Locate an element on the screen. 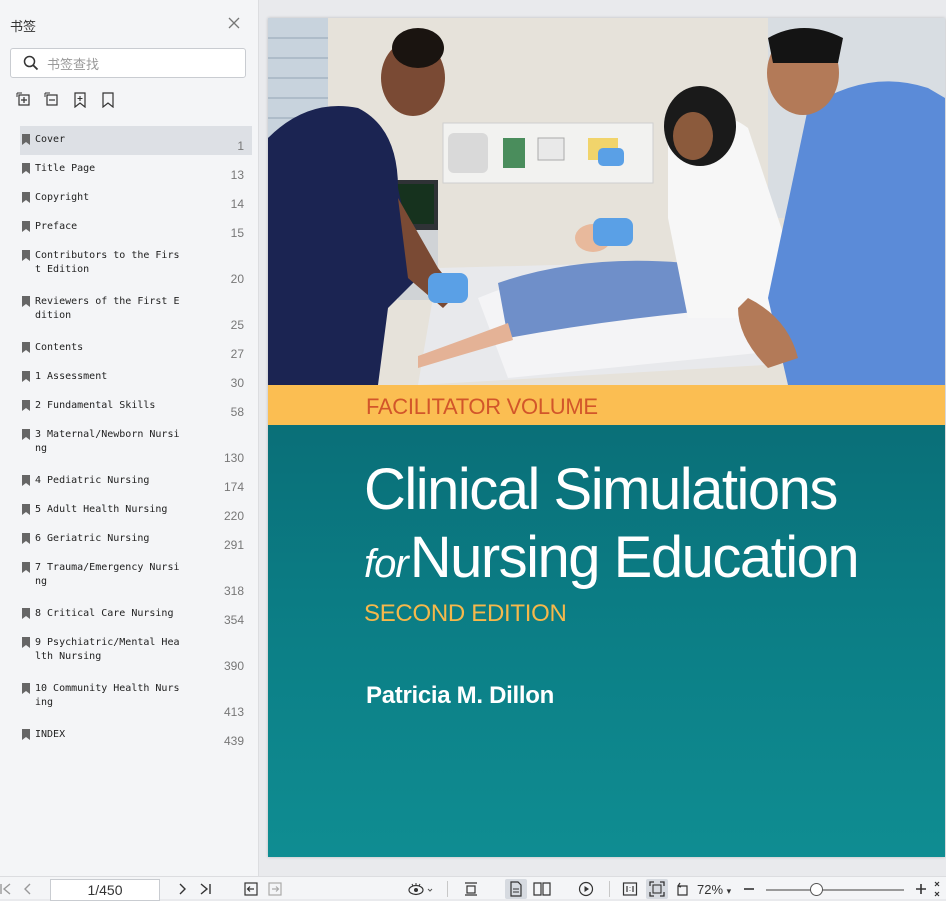 This screenshot has height=901, width=946. search-input is located at coordinates (142, 64).